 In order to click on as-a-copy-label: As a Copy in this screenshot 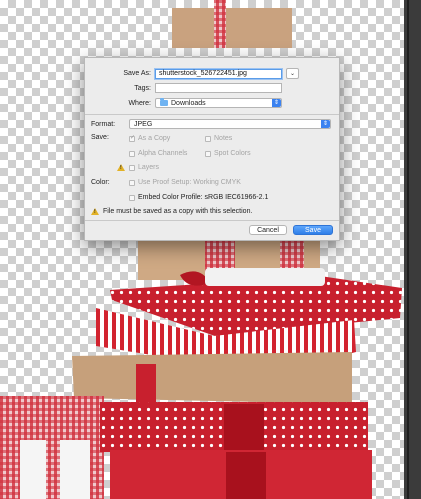, I will do `click(154, 138)`.